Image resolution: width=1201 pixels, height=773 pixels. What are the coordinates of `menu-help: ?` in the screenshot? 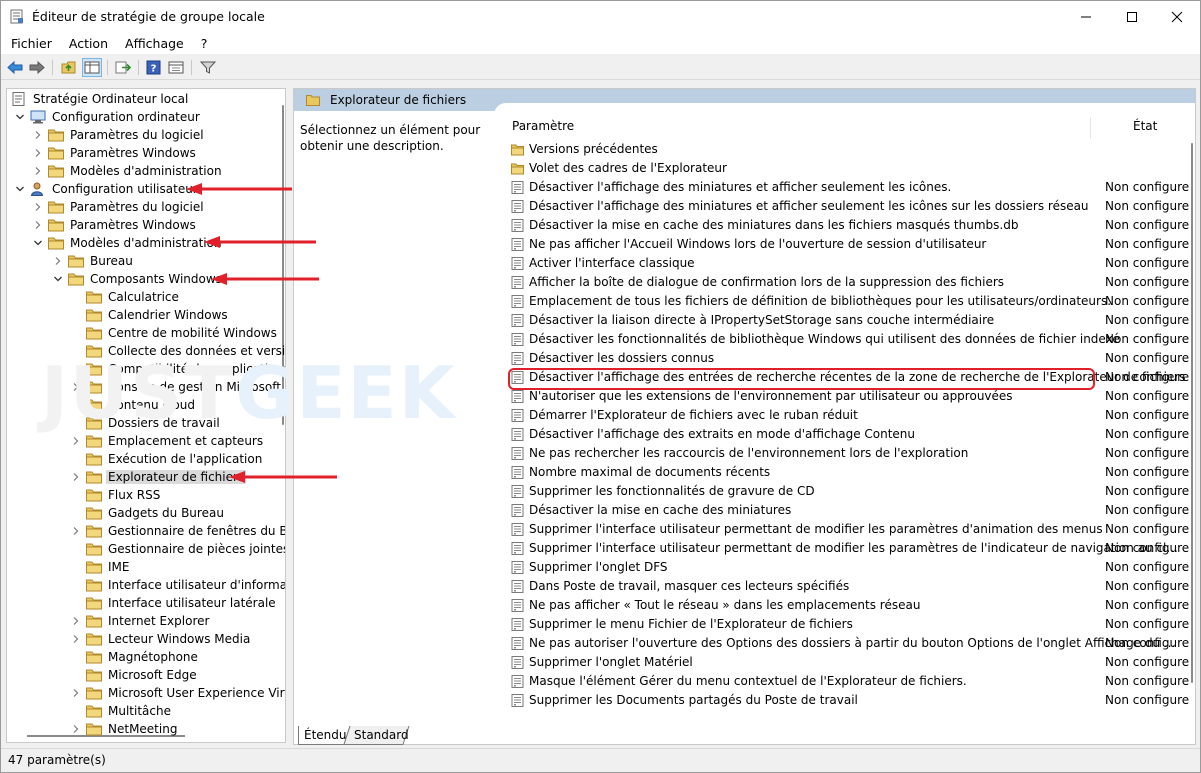 It's located at (203, 43).